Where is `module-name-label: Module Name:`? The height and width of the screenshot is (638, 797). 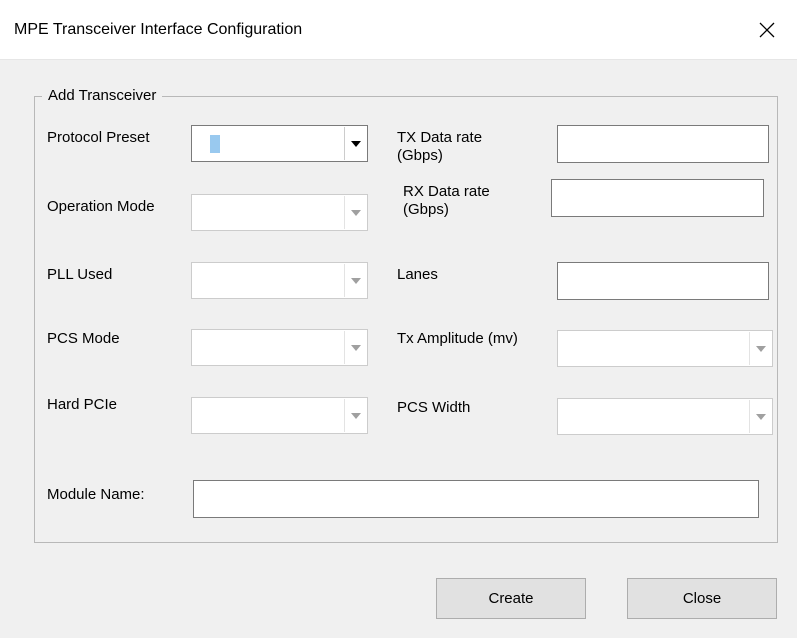
module-name-label: Module Name: is located at coordinates (96, 494).